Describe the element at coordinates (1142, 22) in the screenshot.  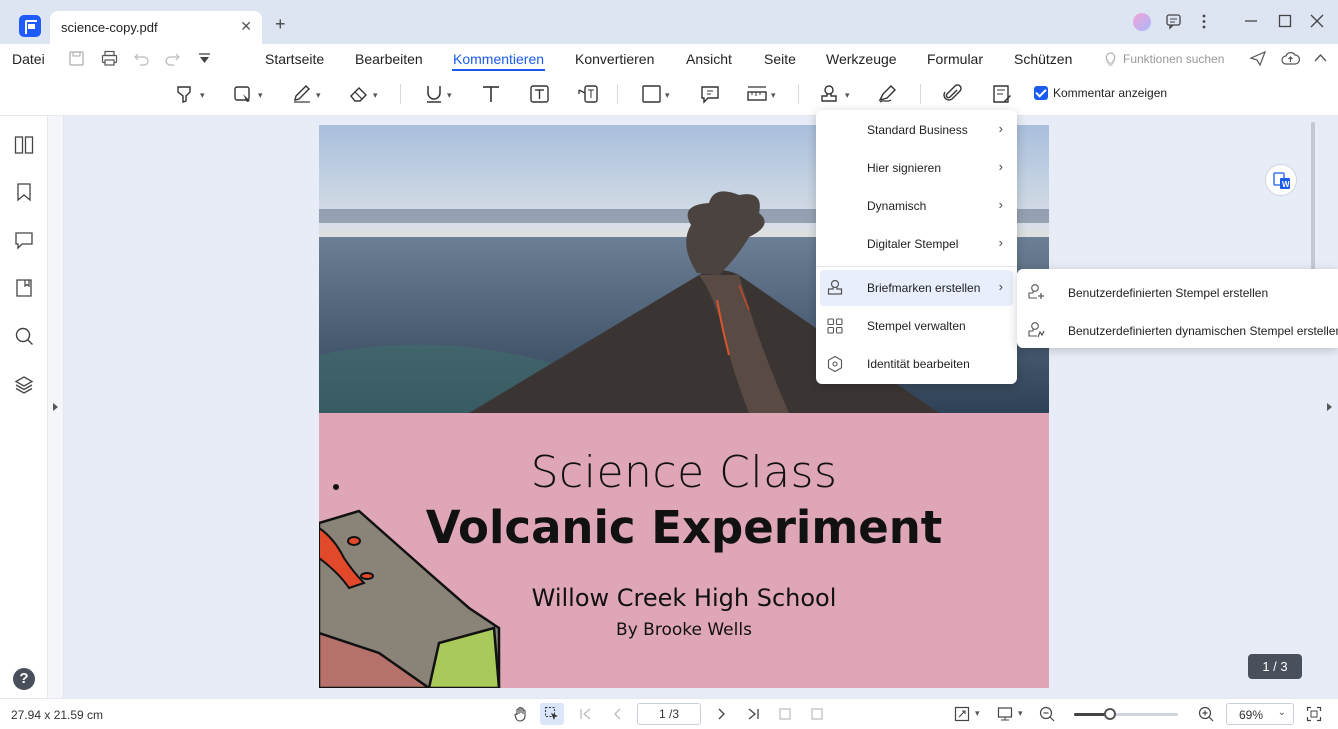
I see `avatar` at that location.